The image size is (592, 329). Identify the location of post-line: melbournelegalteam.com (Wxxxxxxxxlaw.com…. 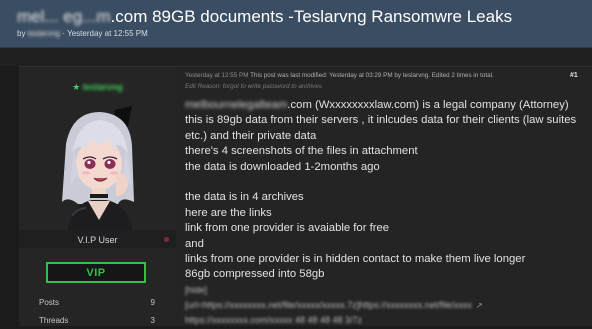
(385, 105).